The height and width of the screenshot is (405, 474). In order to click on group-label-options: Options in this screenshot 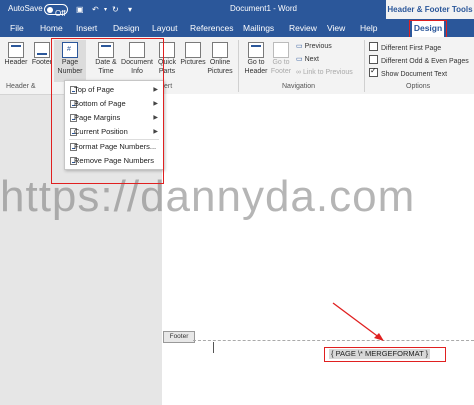, I will do `click(418, 86)`.